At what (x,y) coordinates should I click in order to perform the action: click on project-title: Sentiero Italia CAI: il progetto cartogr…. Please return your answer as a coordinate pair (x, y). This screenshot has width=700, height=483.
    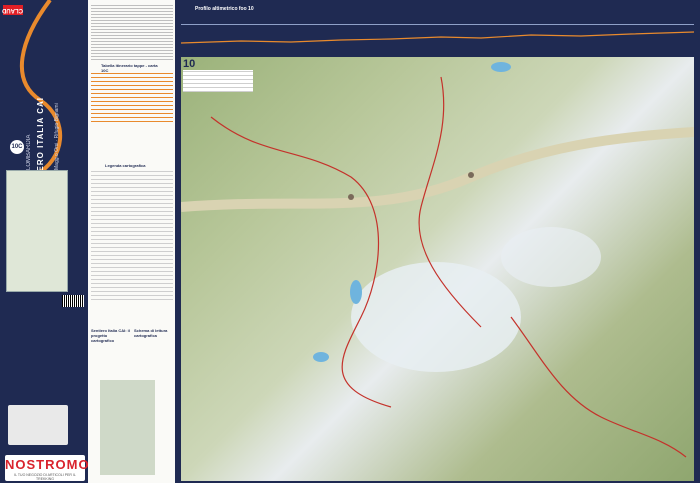
    Looking at the image, I should click on (110, 335).